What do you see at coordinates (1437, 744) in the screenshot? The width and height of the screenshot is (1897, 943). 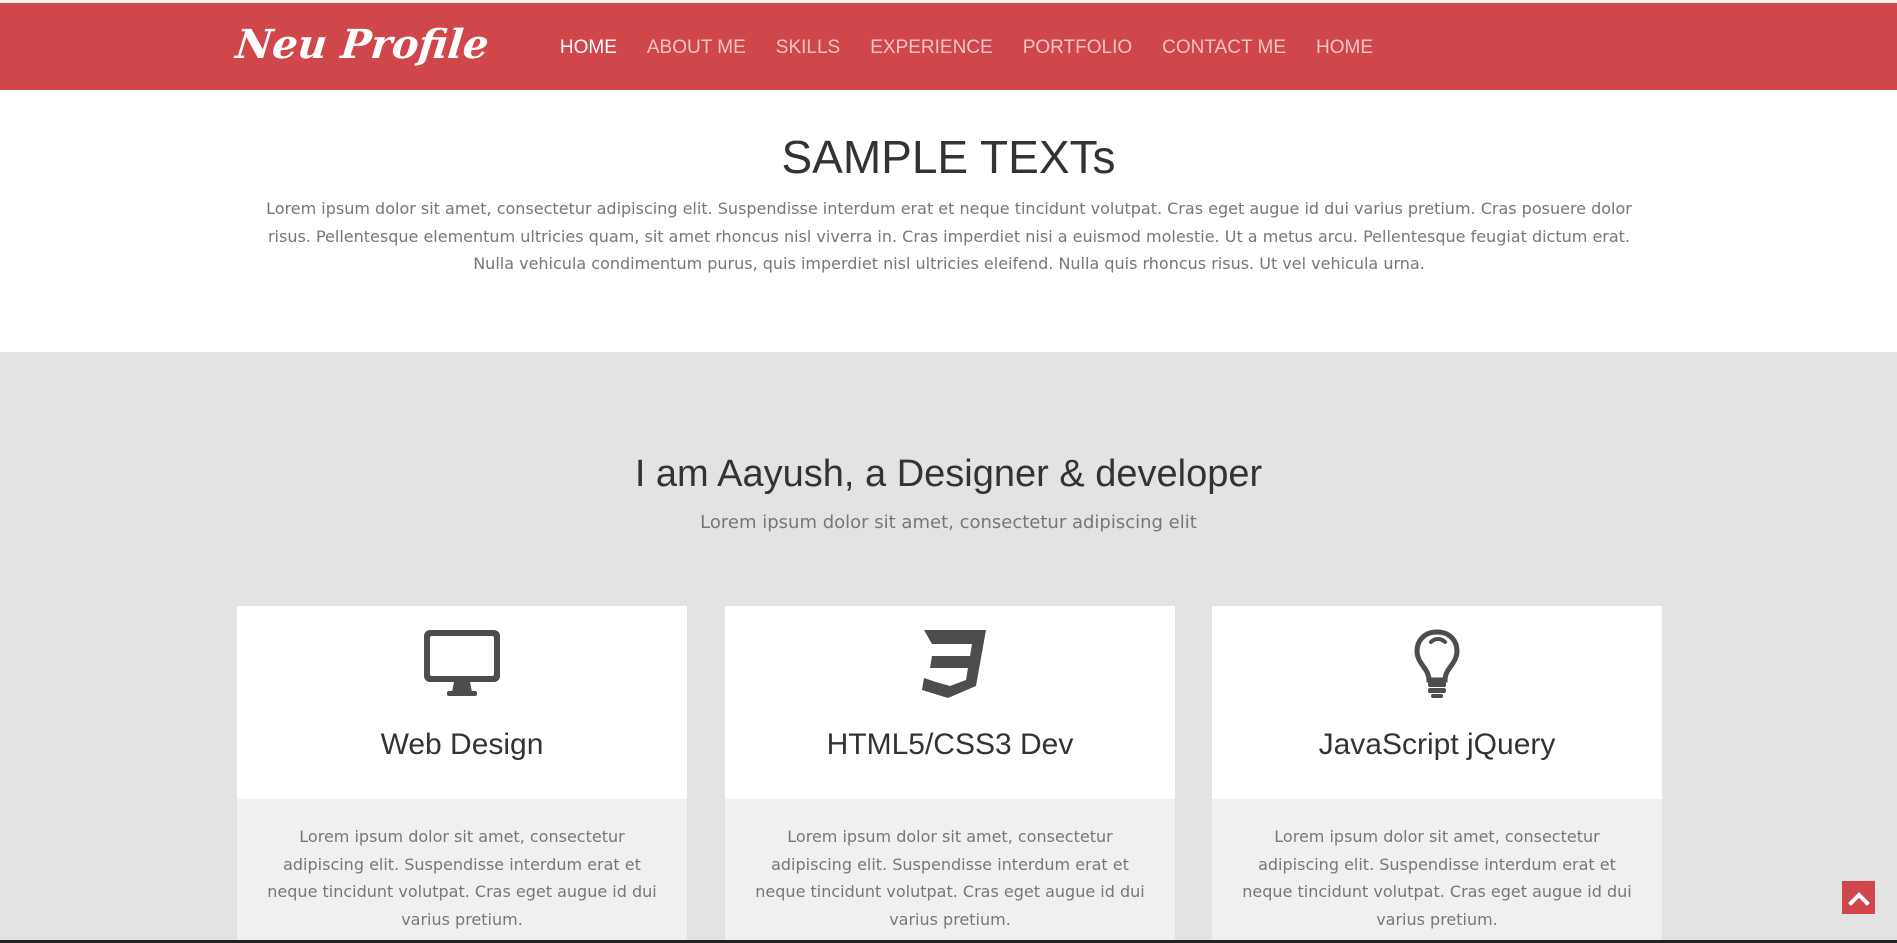 I see `card-title: JavaScript jQuery` at bounding box center [1437, 744].